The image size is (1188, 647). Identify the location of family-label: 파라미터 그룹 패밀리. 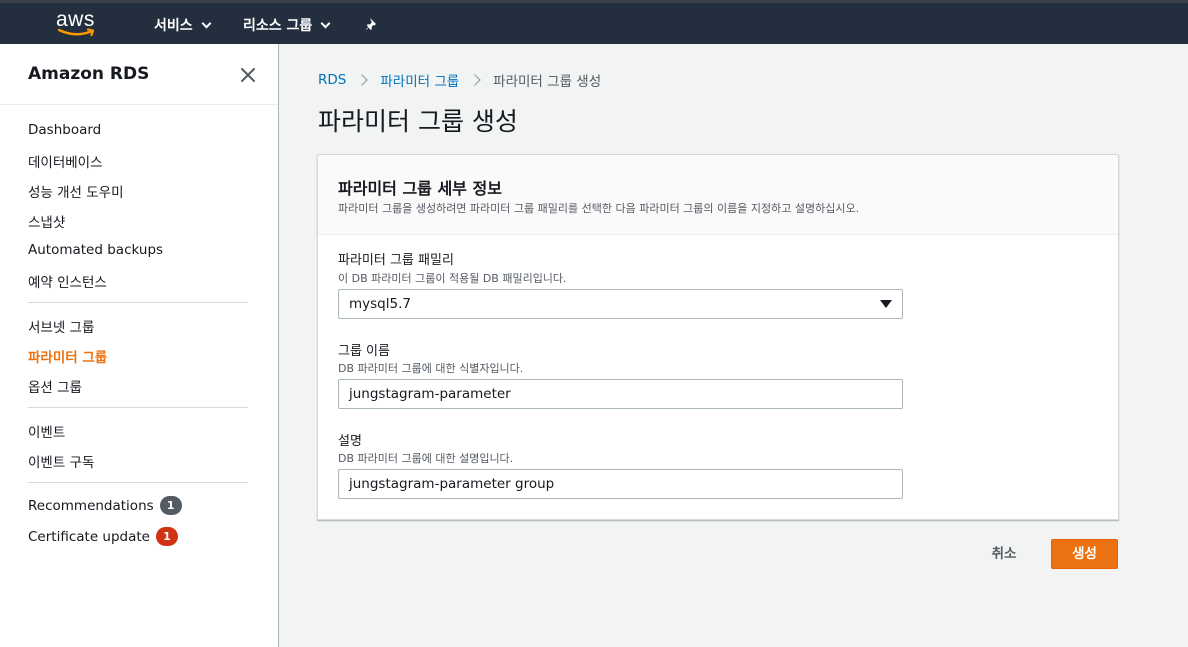
(396, 260).